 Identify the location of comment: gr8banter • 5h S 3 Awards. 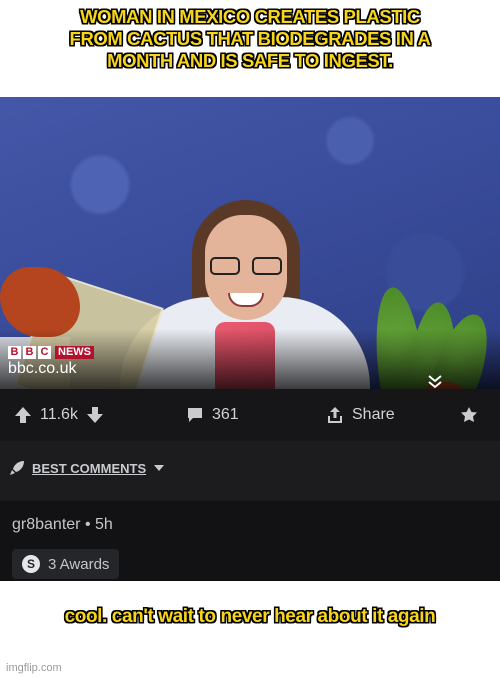
(250, 541).